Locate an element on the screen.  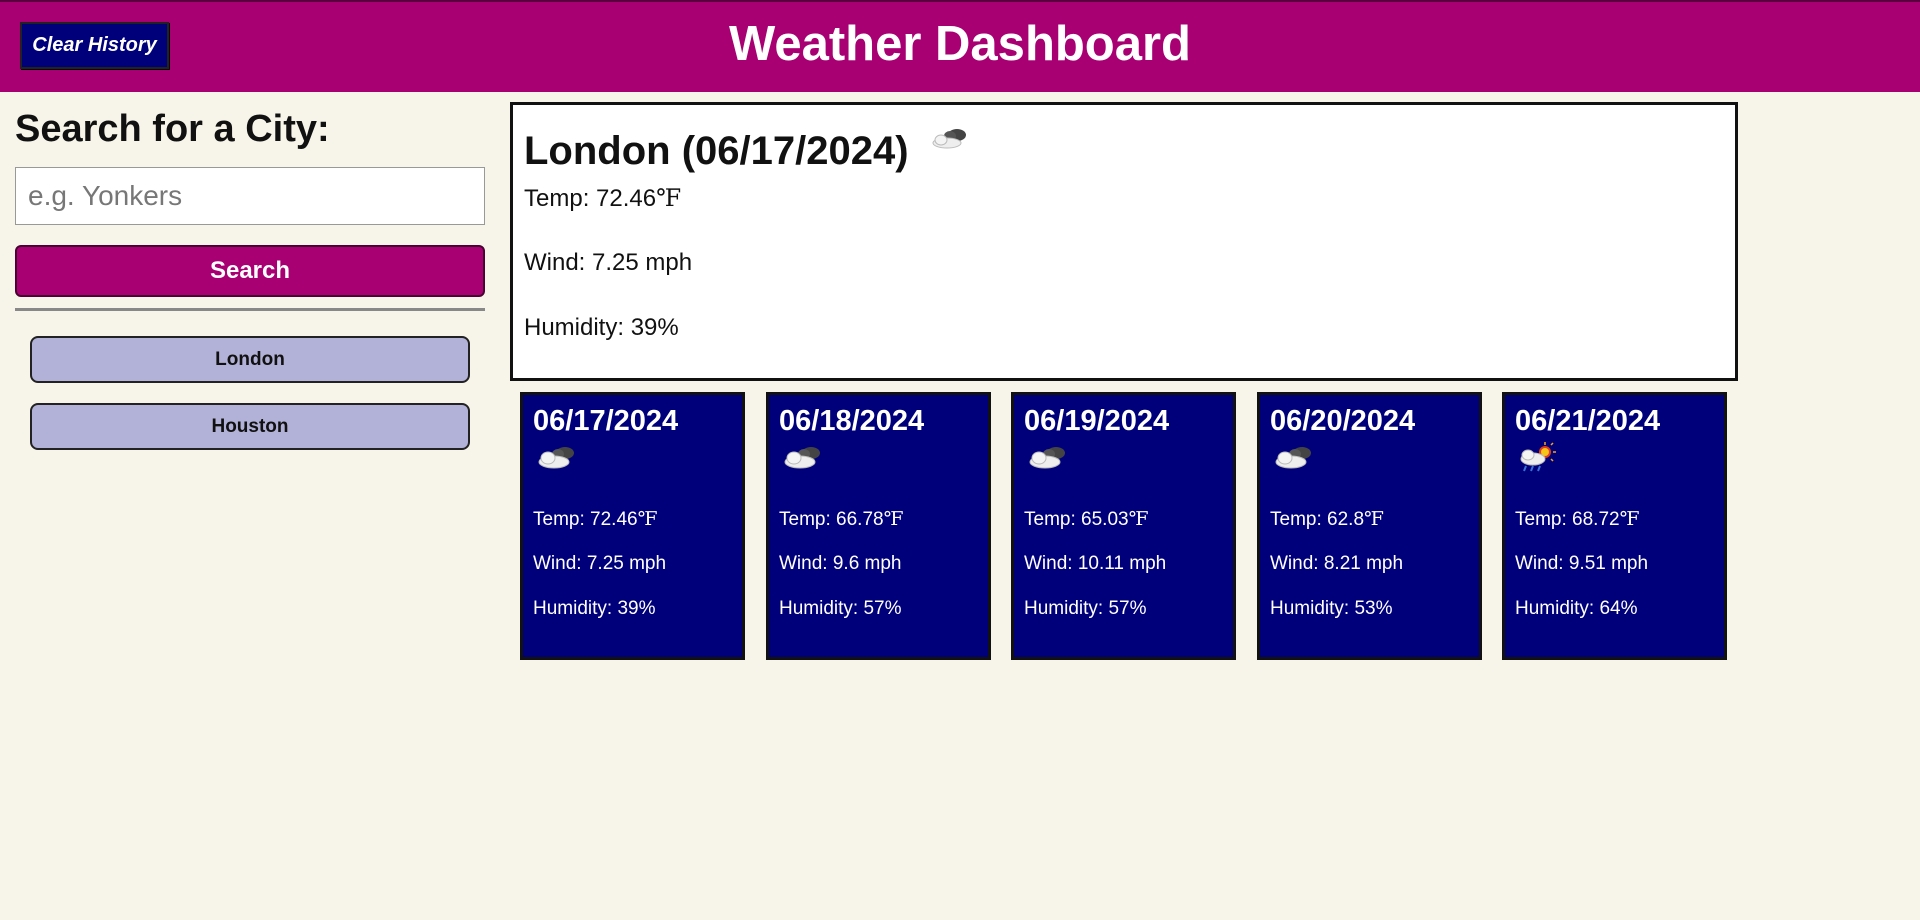
forecast-date: 06/19/2024 is located at coordinates (1097, 421).